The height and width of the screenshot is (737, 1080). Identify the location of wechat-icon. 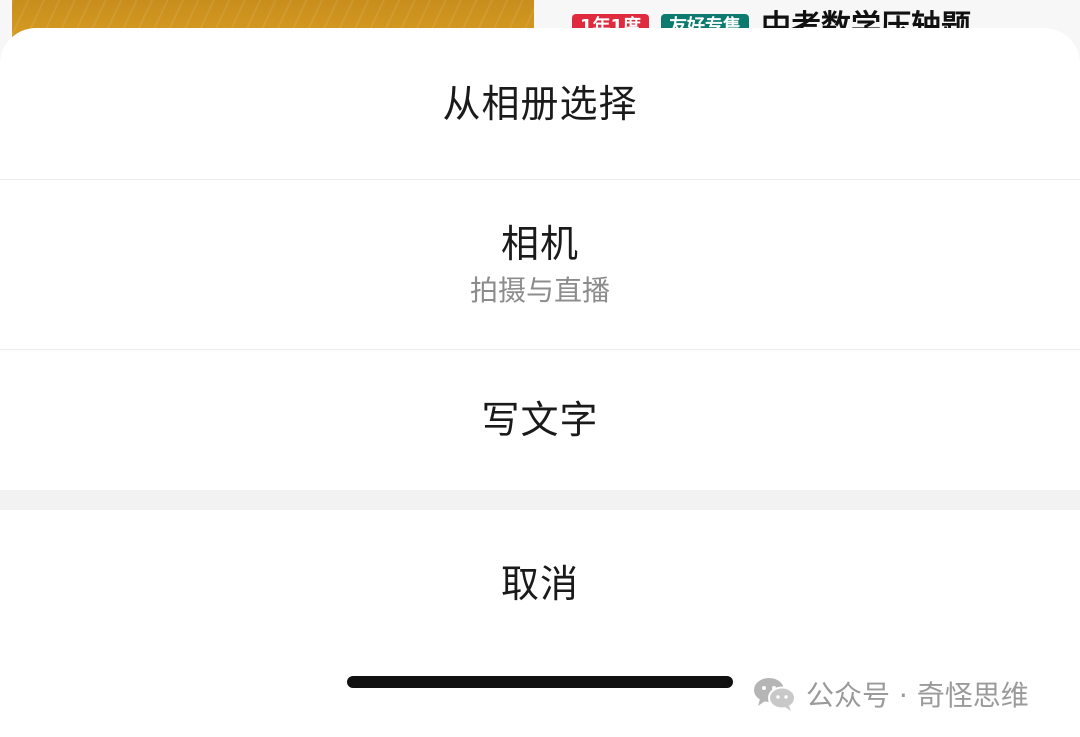
(775, 694).